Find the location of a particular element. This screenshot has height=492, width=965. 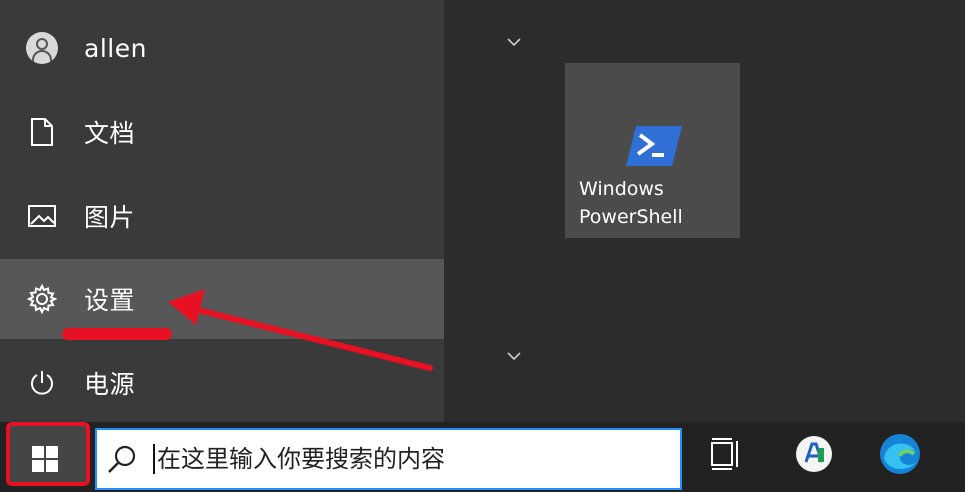

edge-button is located at coordinates (900, 454).